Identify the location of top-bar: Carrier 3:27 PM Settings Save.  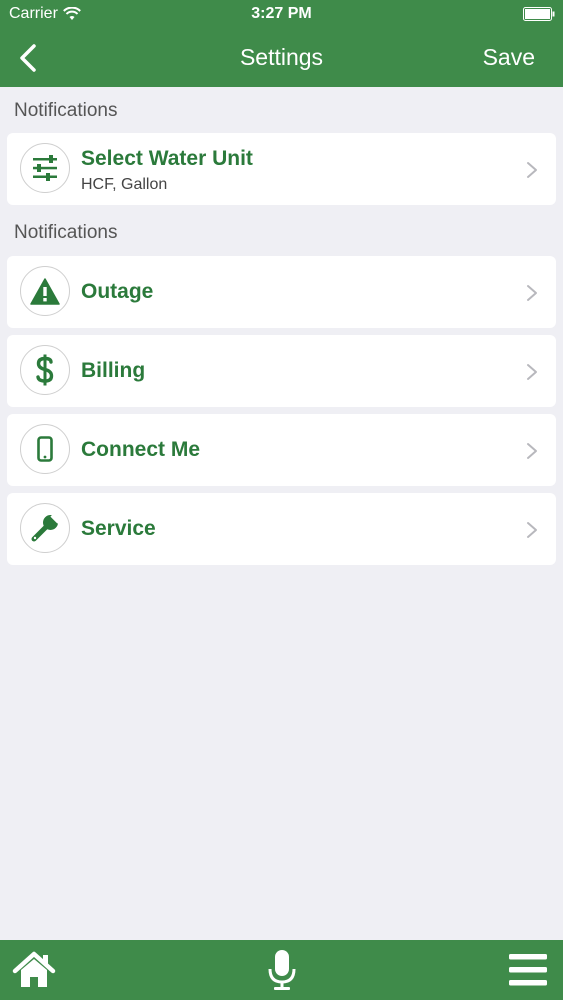
(281, 43).